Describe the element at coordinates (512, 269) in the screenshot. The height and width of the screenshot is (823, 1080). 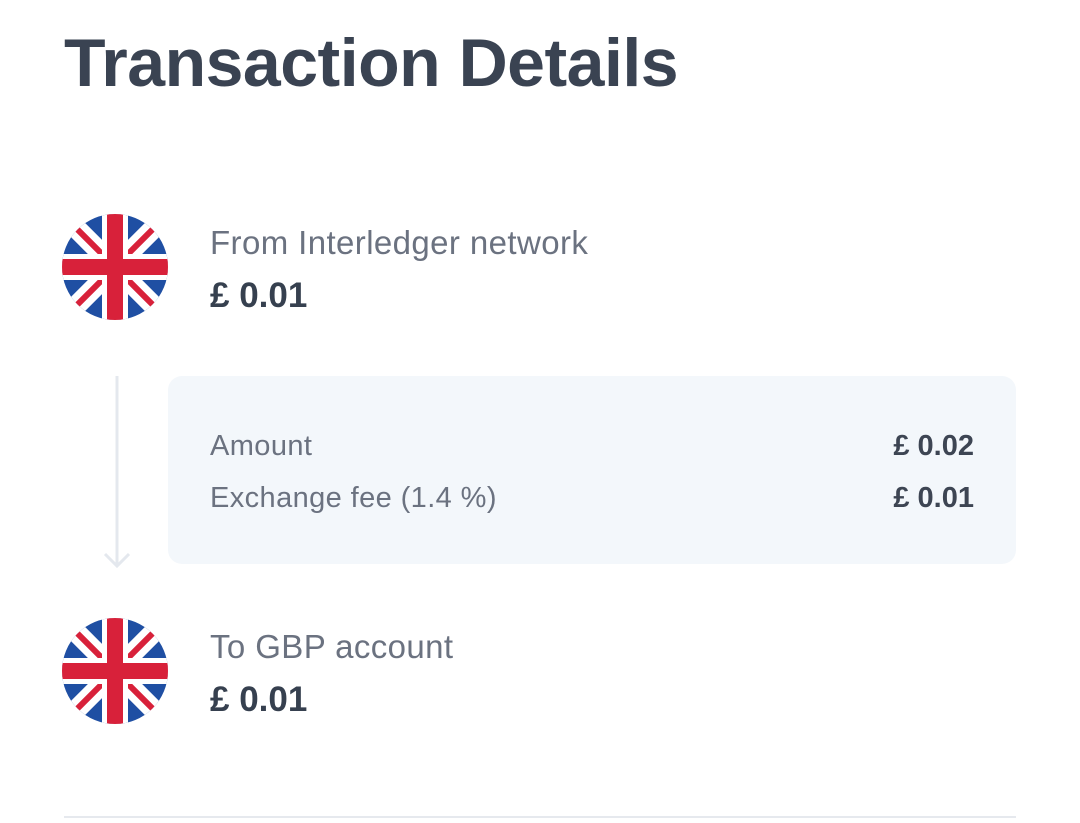
I see `from-party: From Interledger network £ 0.01` at that location.